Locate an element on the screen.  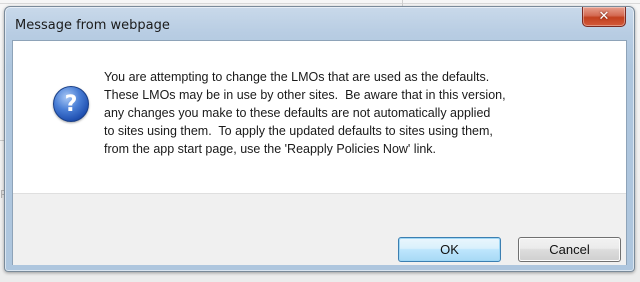
question-mark: ? is located at coordinates (71, 104).